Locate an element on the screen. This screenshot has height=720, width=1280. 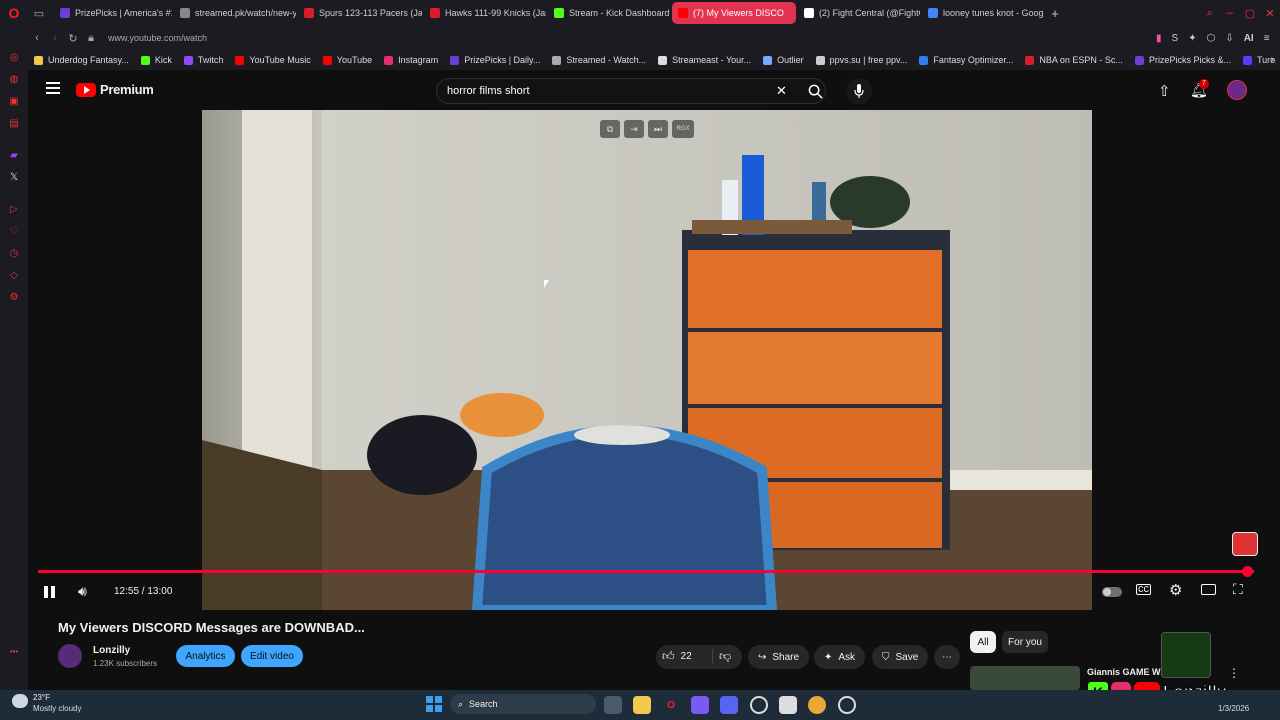
puzzle-icon: ✦ is located at coordinates (1192, 38).